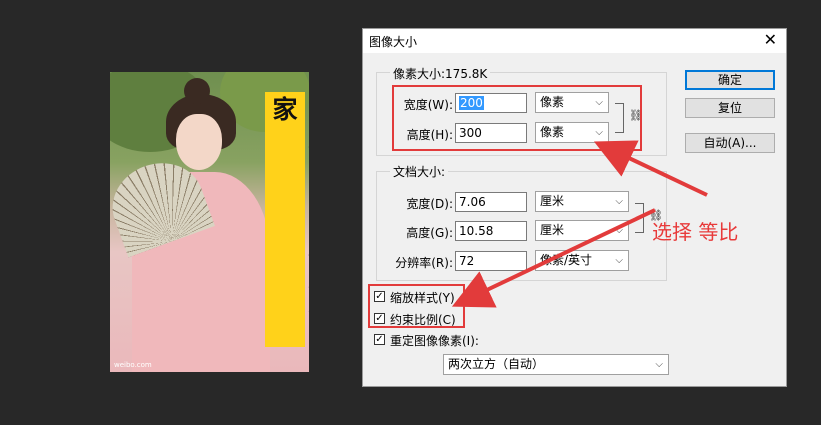 The width and height of the screenshot is (821, 425). Describe the element at coordinates (553, 258) in the screenshot. I see `arrow-to-checkboxes` at that location.